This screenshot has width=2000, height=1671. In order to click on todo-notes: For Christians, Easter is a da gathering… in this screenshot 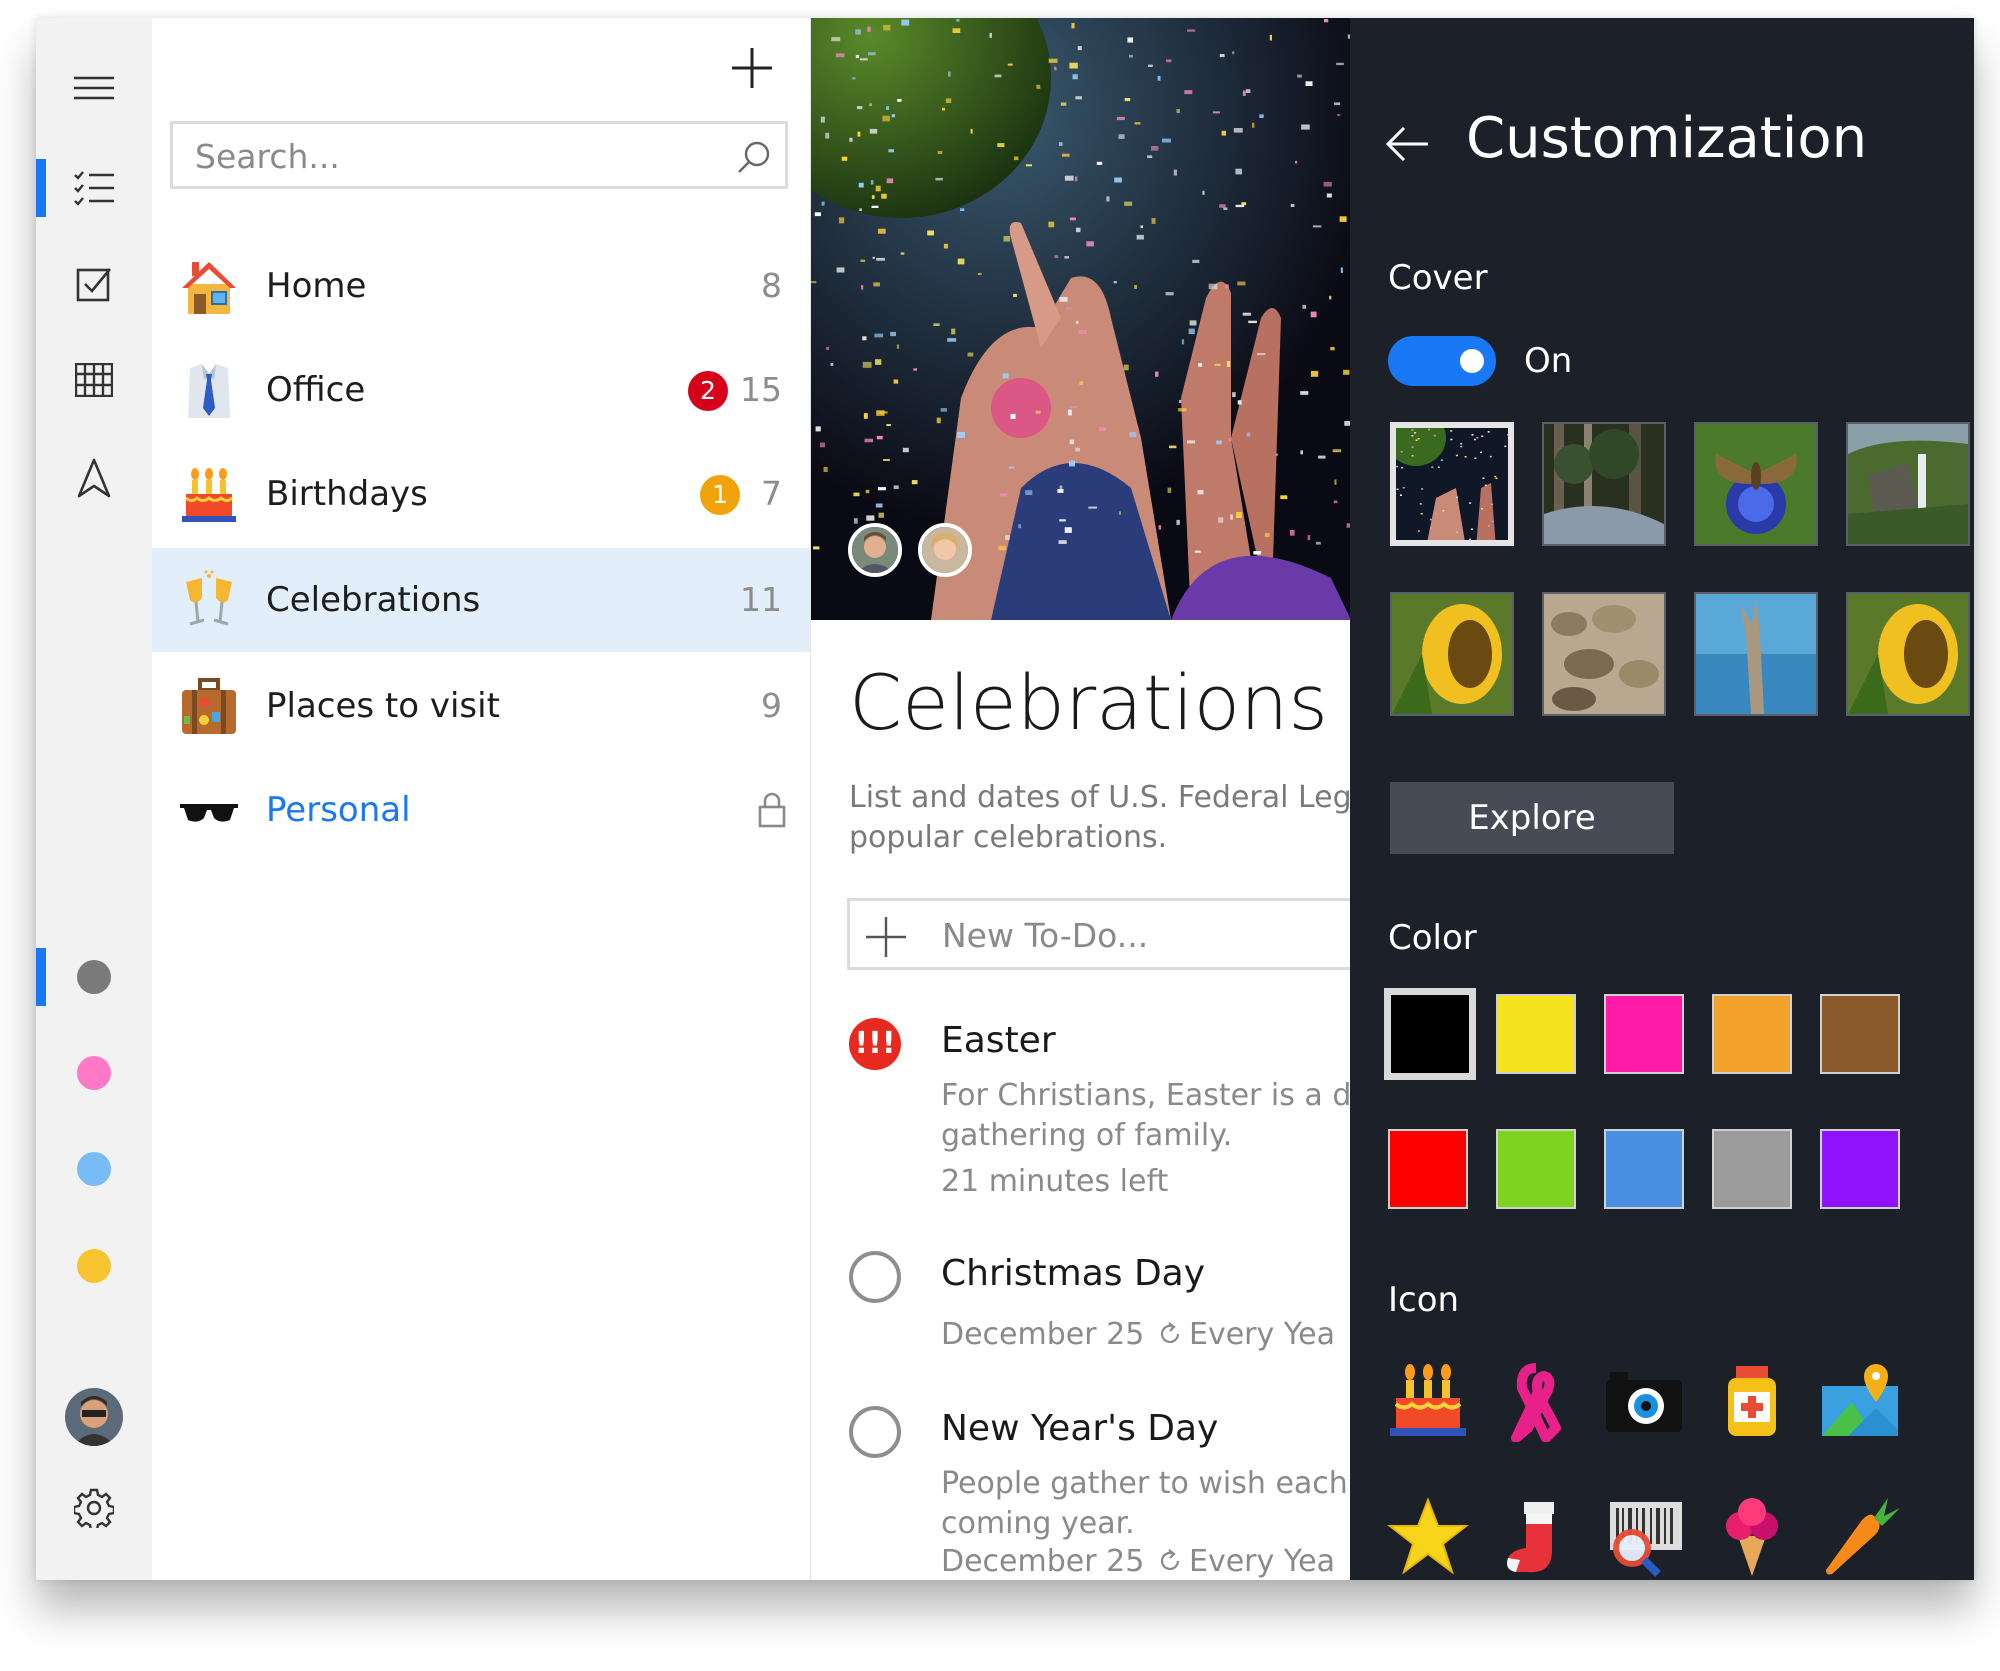, I will do `click(1146, 1115)`.